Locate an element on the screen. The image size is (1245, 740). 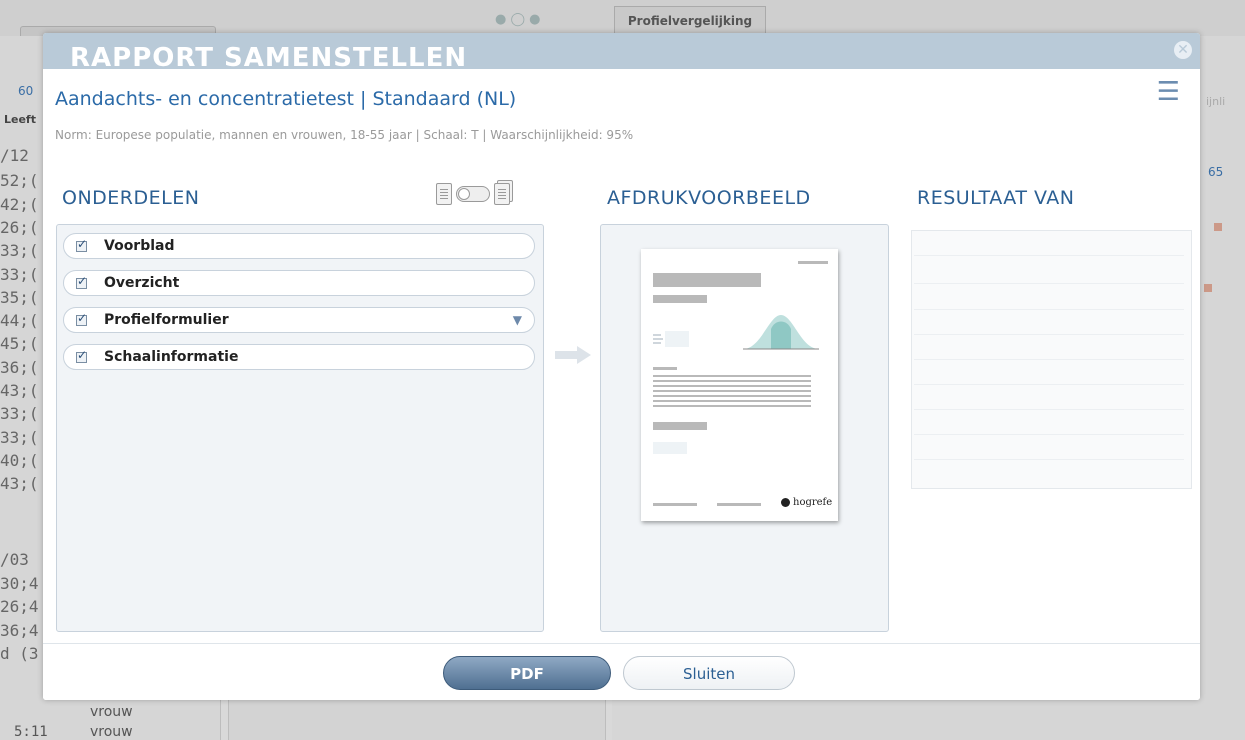
background-view-toggle: ● ◯ ● is located at coordinates (518, 19).